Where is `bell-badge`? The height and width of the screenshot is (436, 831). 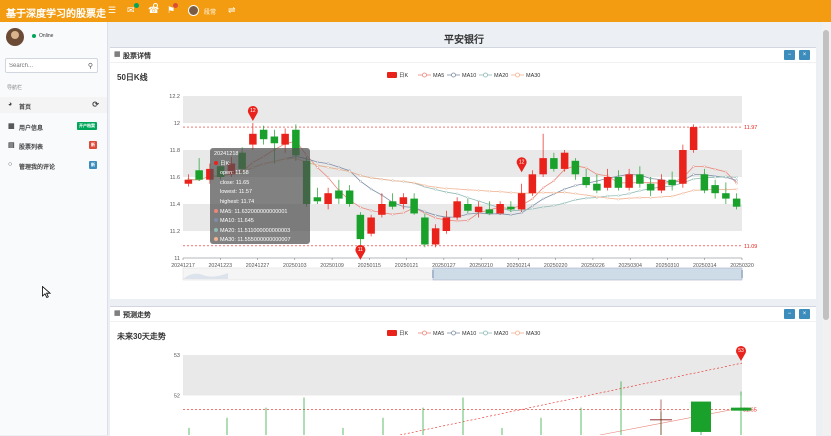
bell-badge is located at coordinates (155, 5).